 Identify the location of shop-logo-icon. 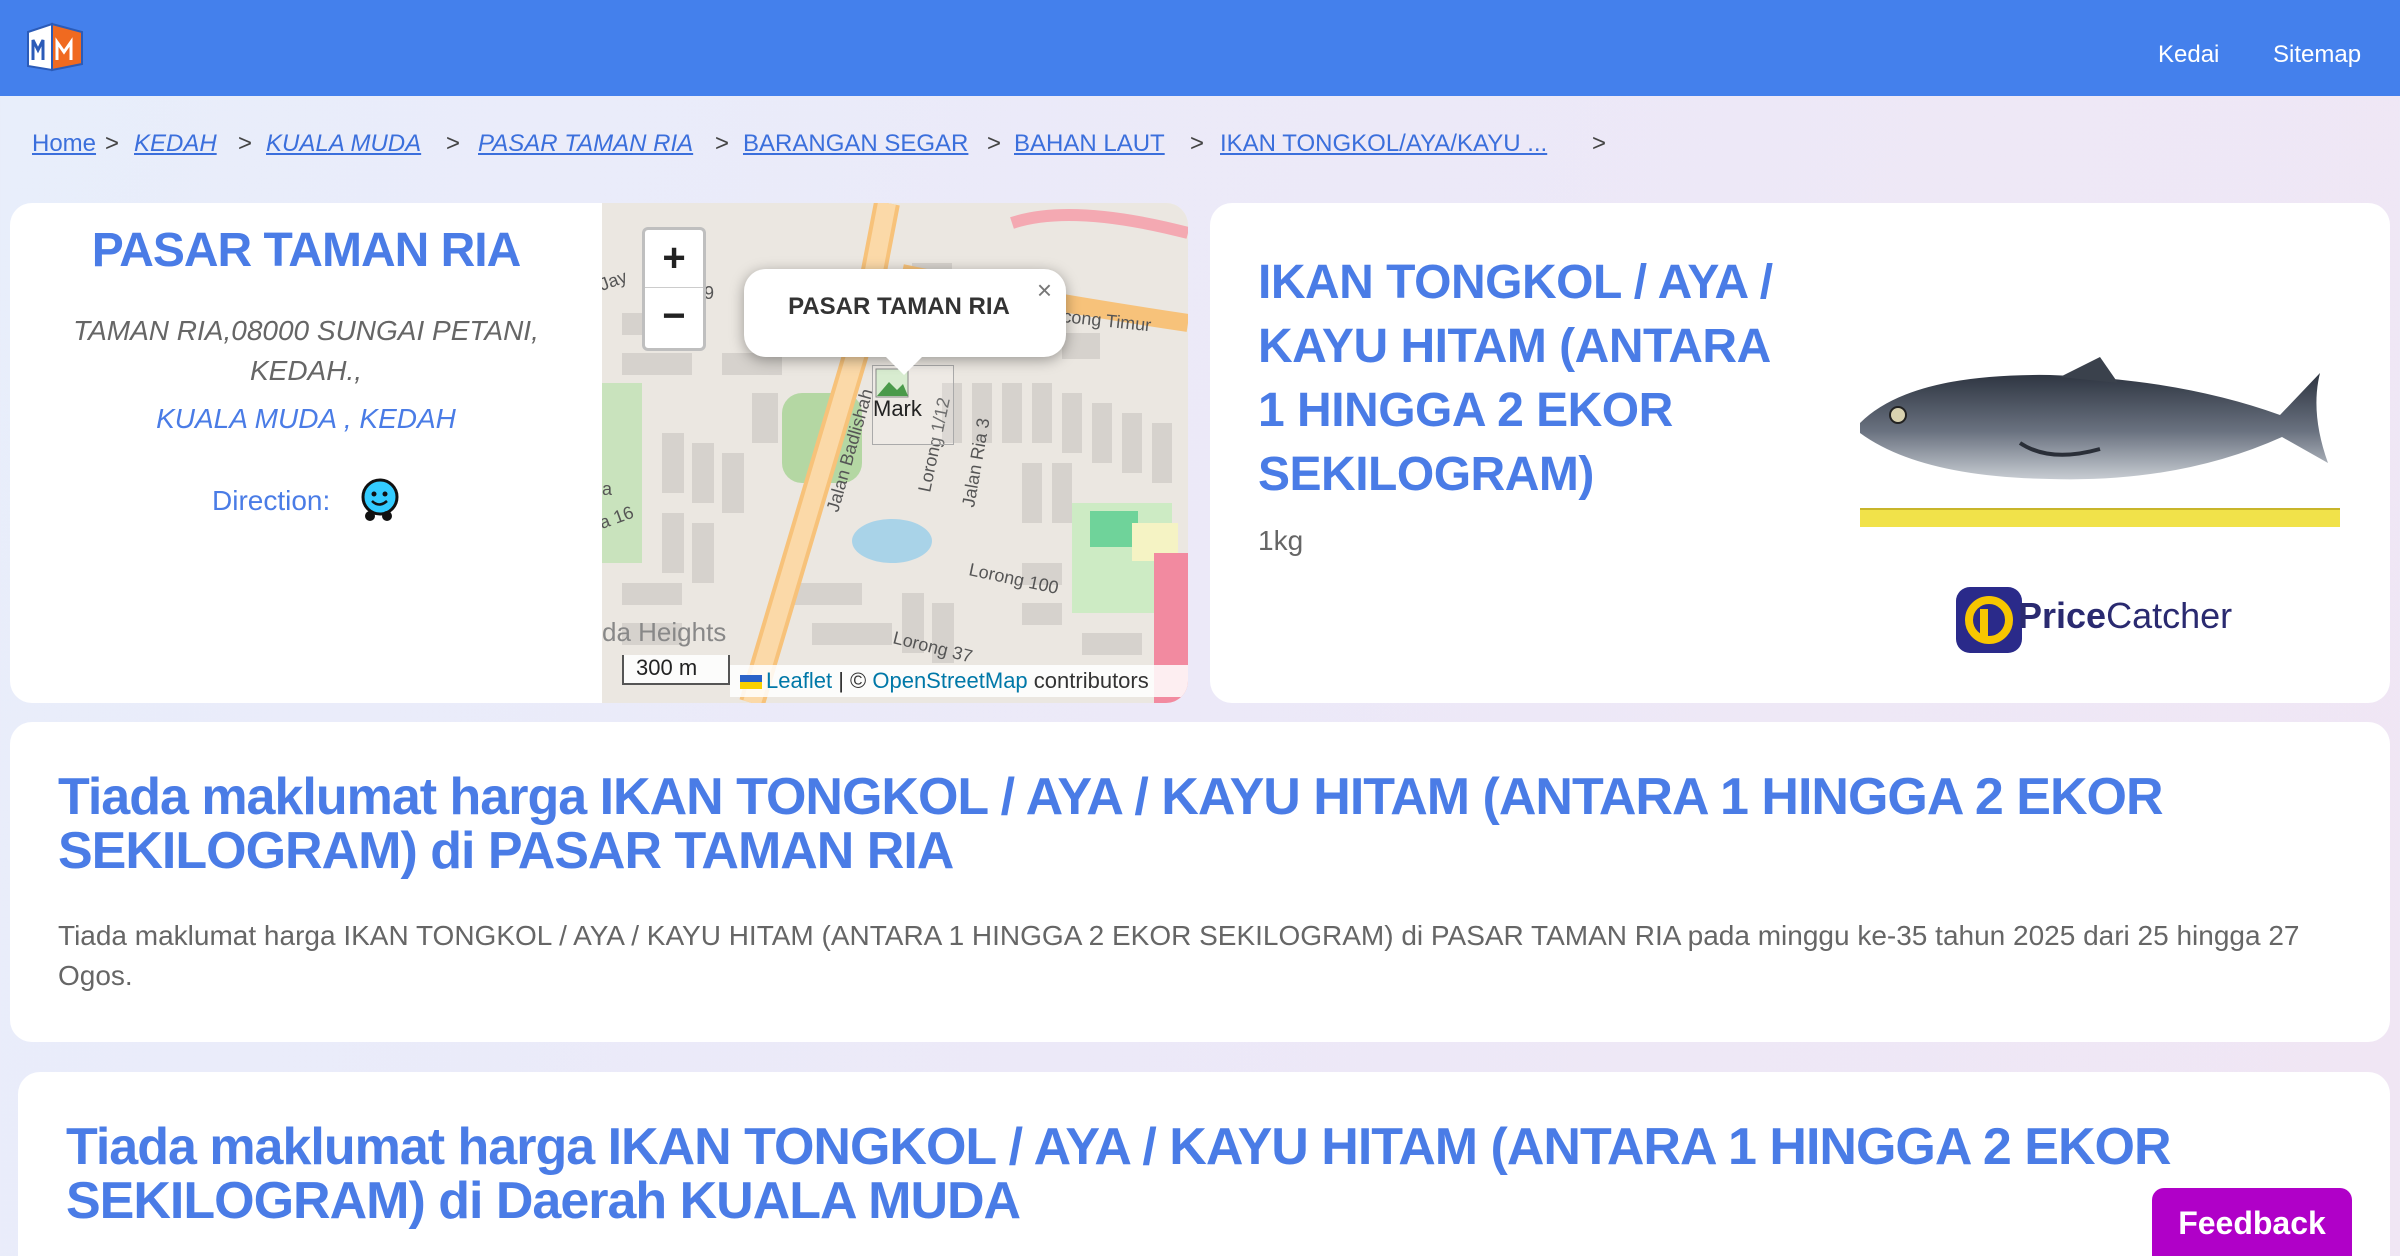
(55, 47).